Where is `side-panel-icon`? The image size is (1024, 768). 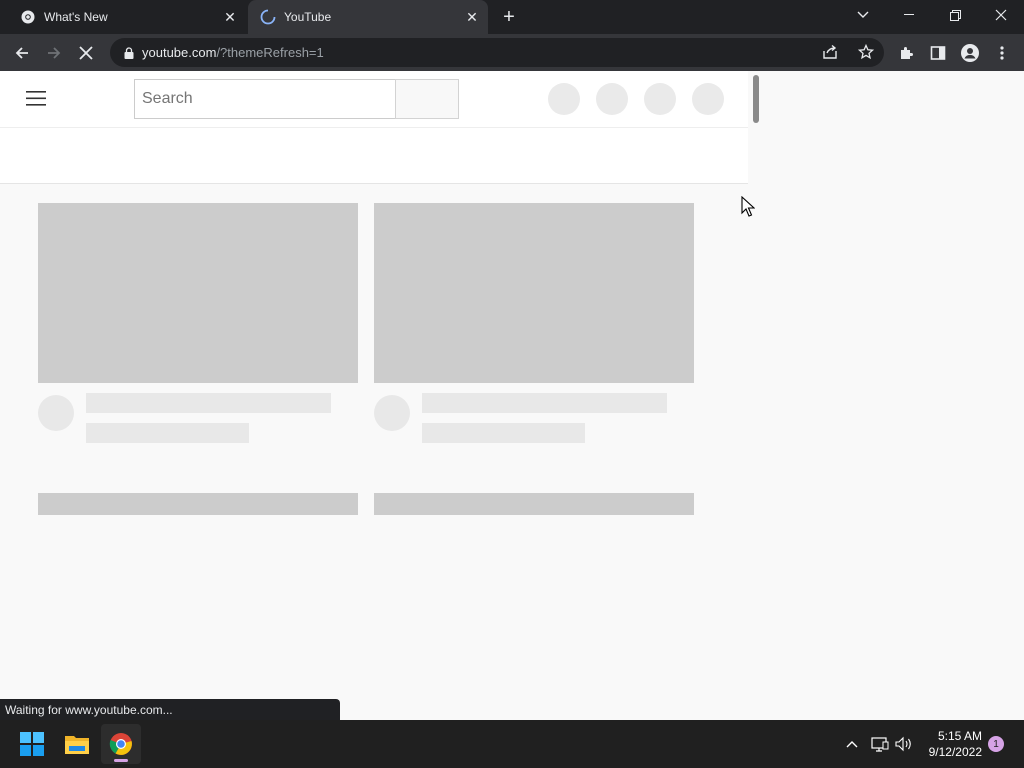 side-panel-icon is located at coordinates (938, 53).